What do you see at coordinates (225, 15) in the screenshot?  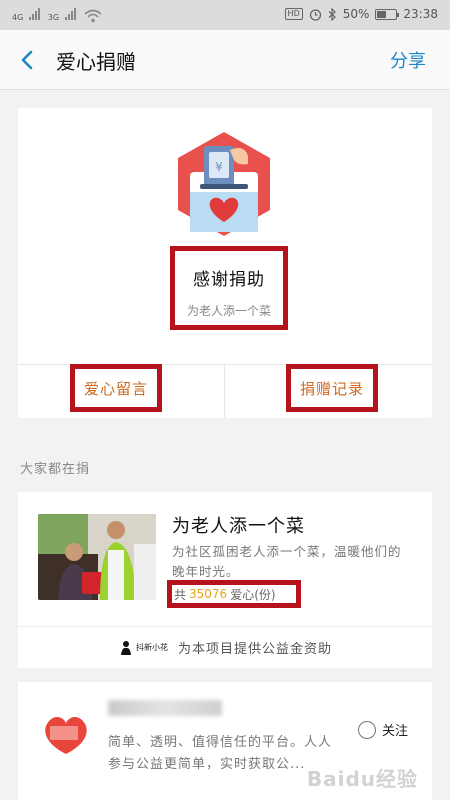 I see `status-bar: 4G 3G HD 50% 23:38` at bounding box center [225, 15].